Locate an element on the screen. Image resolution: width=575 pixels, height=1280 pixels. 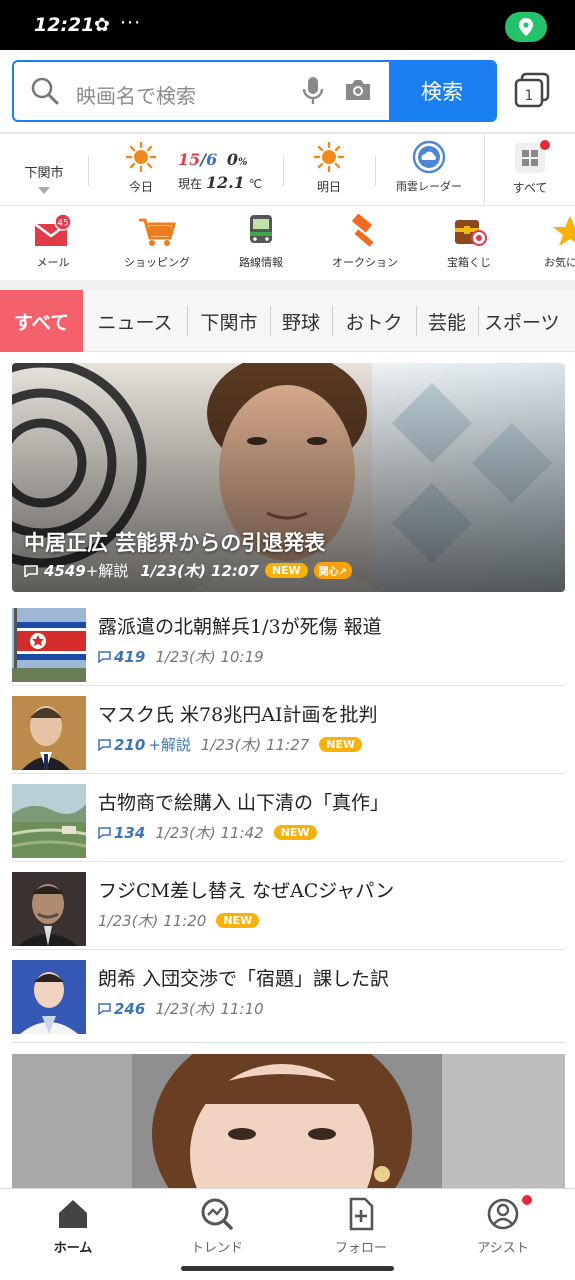
search-row: 映画名で検索 検索 1 is located at coordinates (287, 92).